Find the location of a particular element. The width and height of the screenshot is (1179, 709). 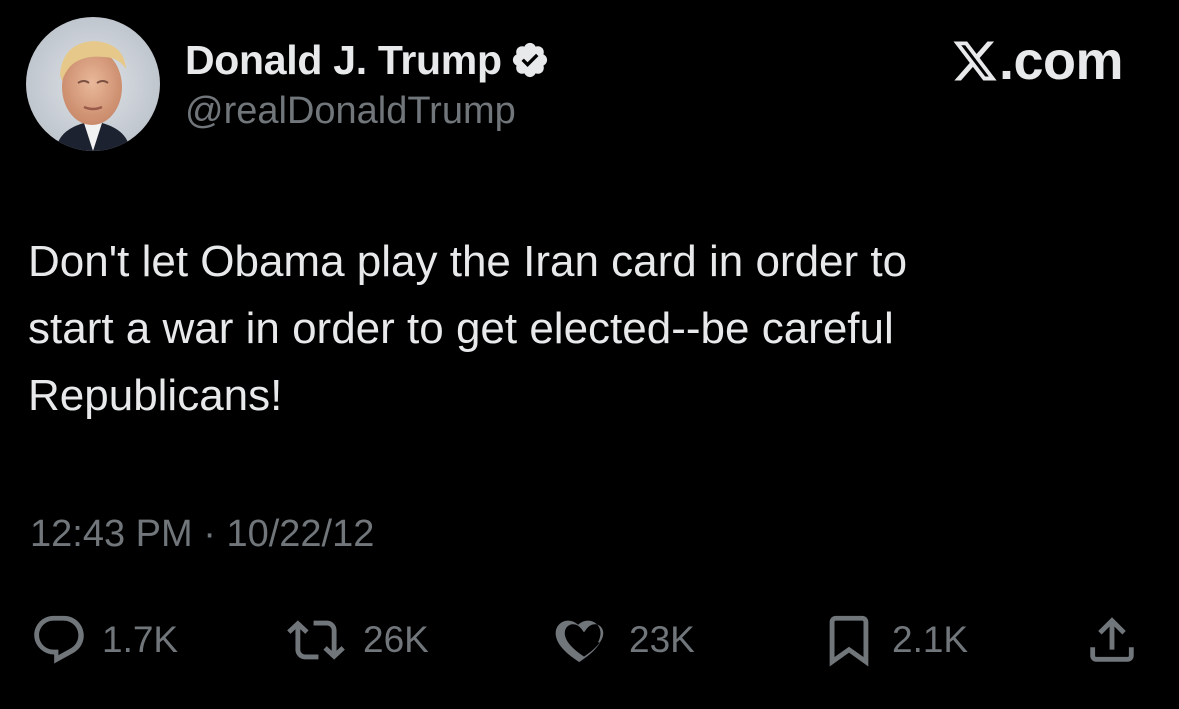

retweet-count: 26K is located at coordinates (396, 639).